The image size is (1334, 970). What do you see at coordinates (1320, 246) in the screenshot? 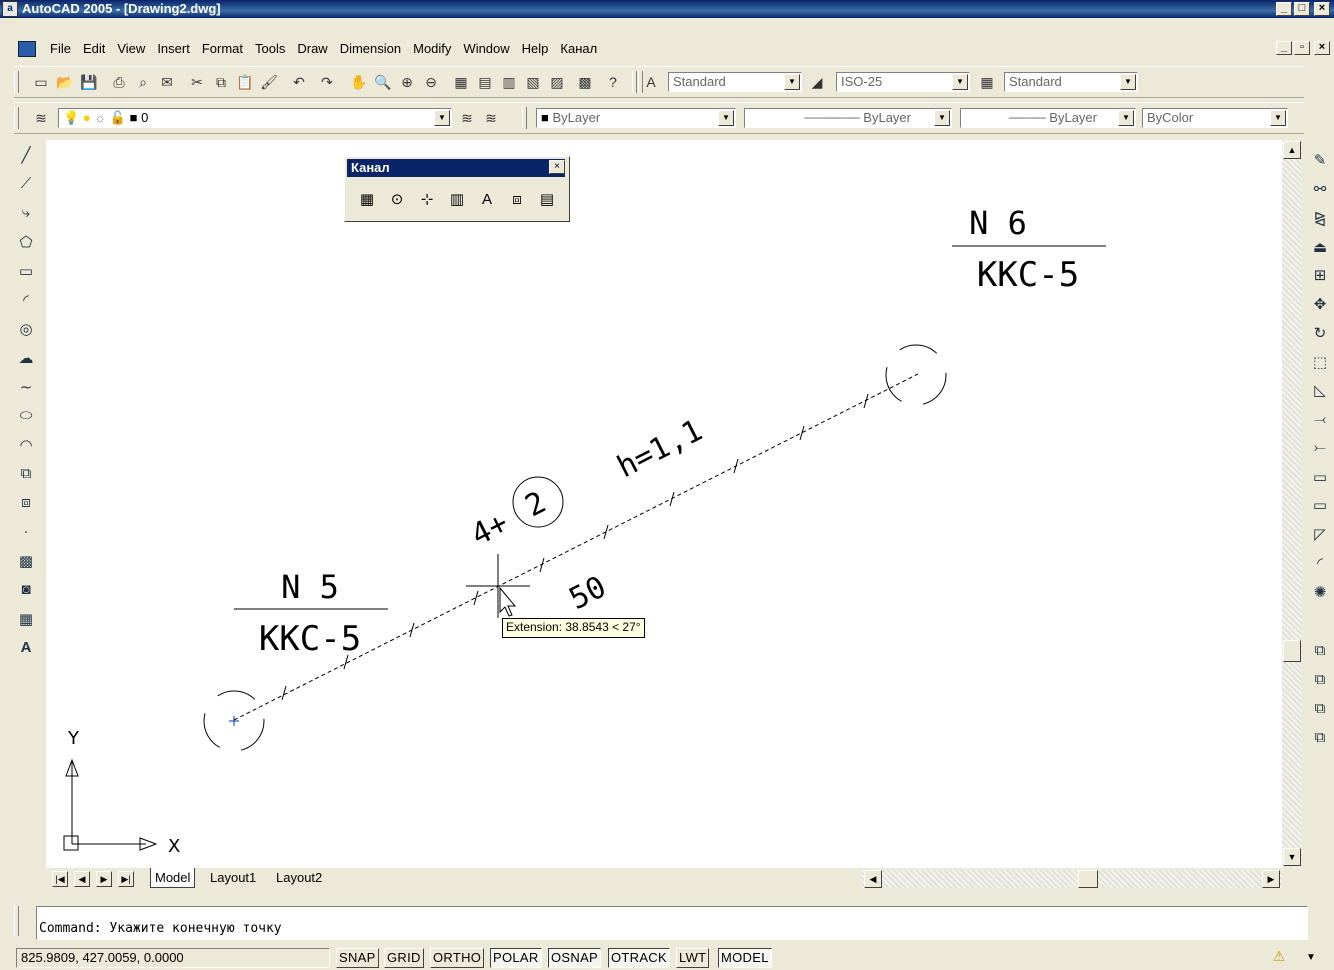
I see `offset-icon: ⏏` at bounding box center [1320, 246].